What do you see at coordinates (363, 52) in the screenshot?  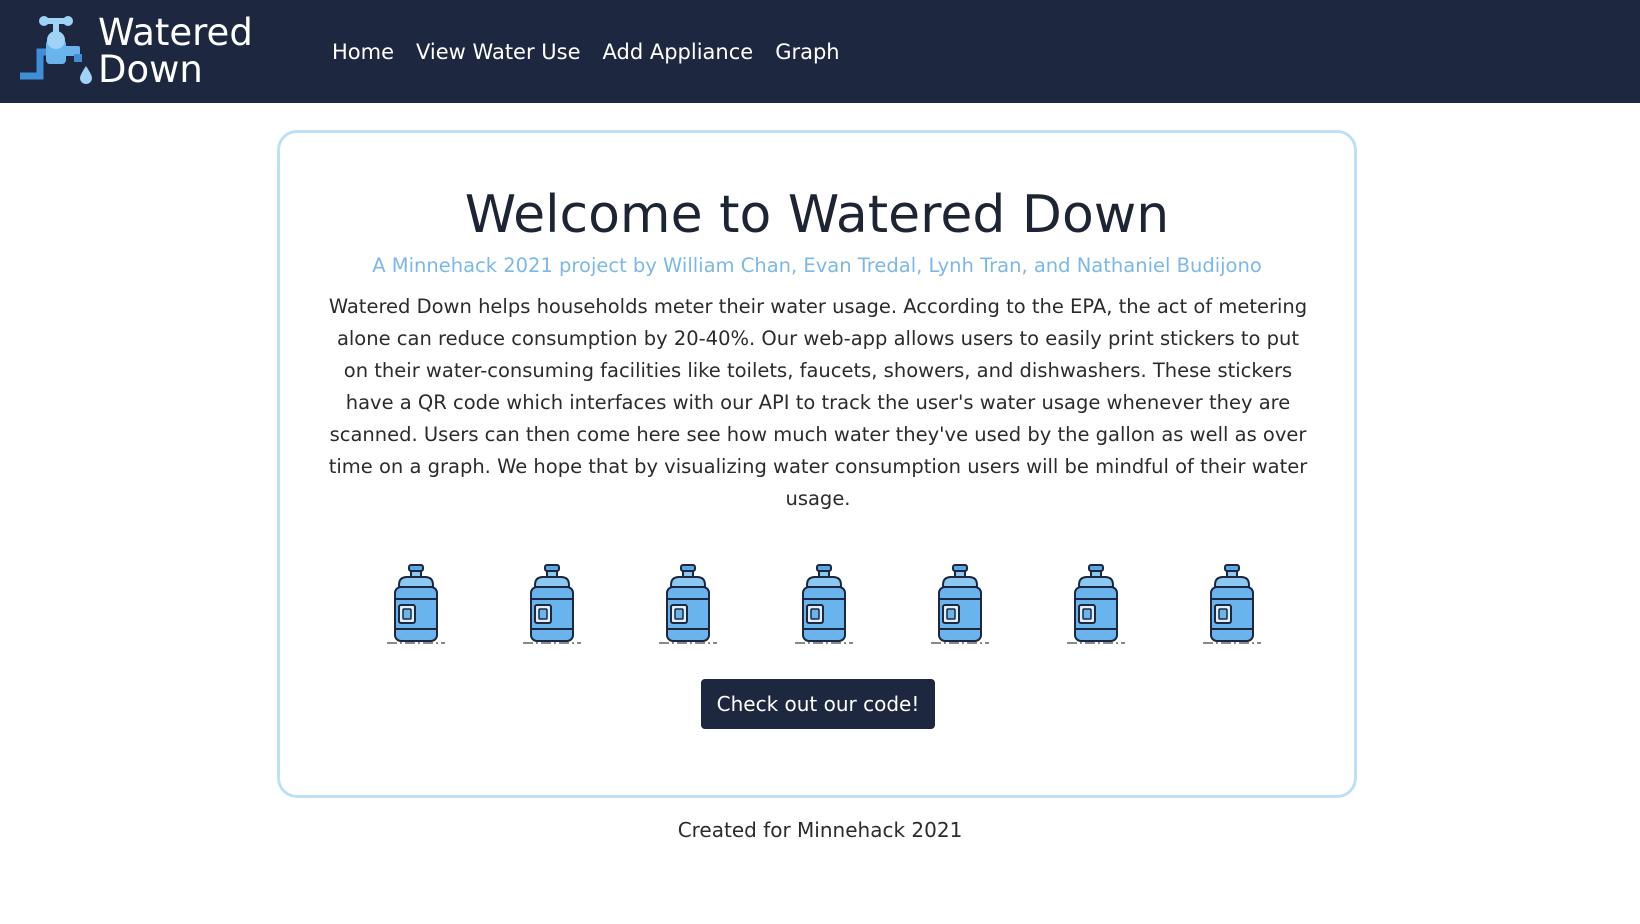 I see `nav-link-home: Home` at bounding box center [363, 52].